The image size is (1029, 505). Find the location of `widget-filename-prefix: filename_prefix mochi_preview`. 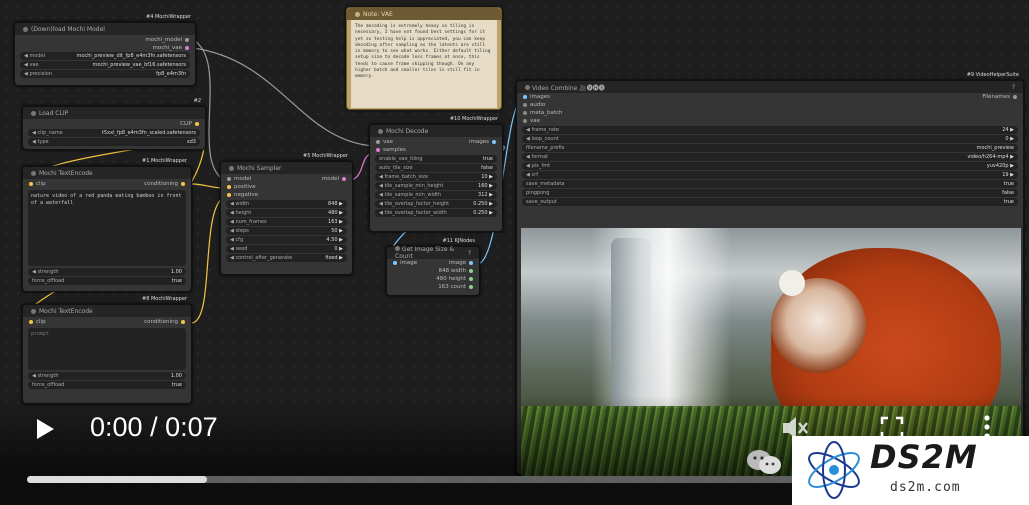

widget-filename-prefix: filename_prefix mochi_preview is located at coordinates (770, 148).